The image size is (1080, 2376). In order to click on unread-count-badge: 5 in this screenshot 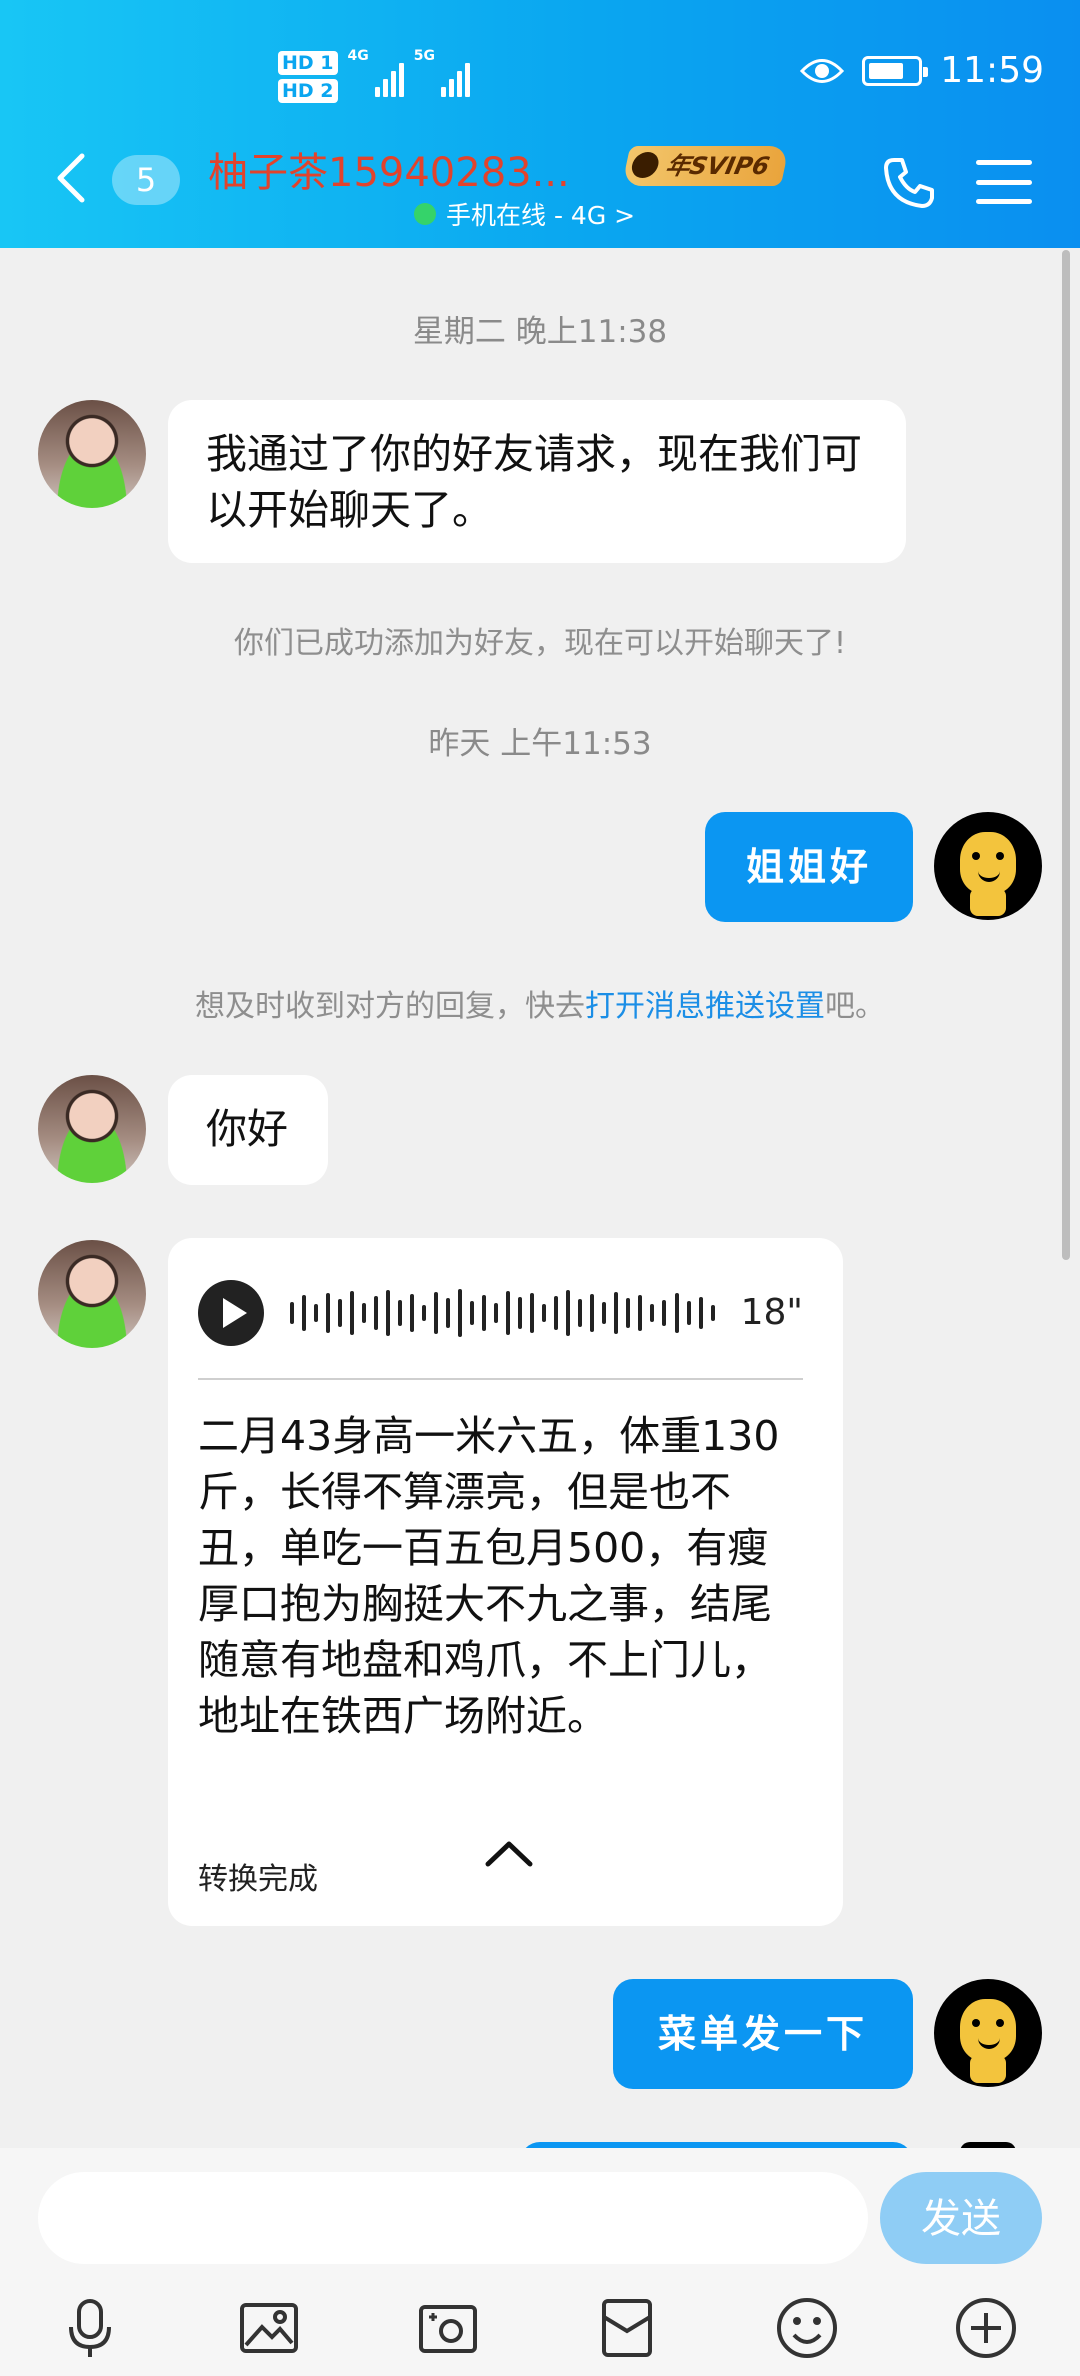, I will do `click(146, 180)`.